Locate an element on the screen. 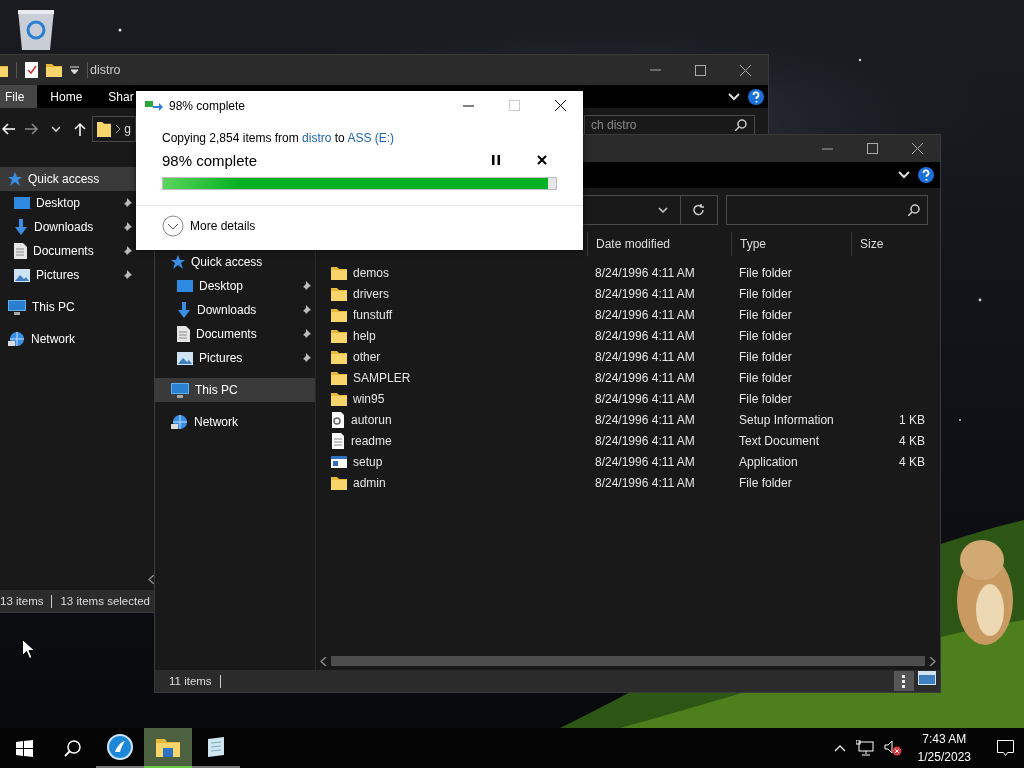 The width and height of the screenshot is (1024, 768). file-name: funstuff is located at coordinates (373, 314).